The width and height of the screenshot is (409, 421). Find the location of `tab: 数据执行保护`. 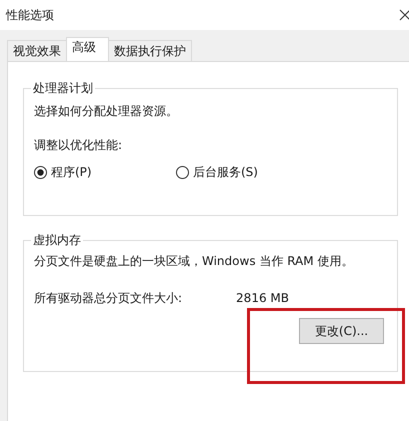

tab: 数据执行保护 is located at coordinates (150, 50).